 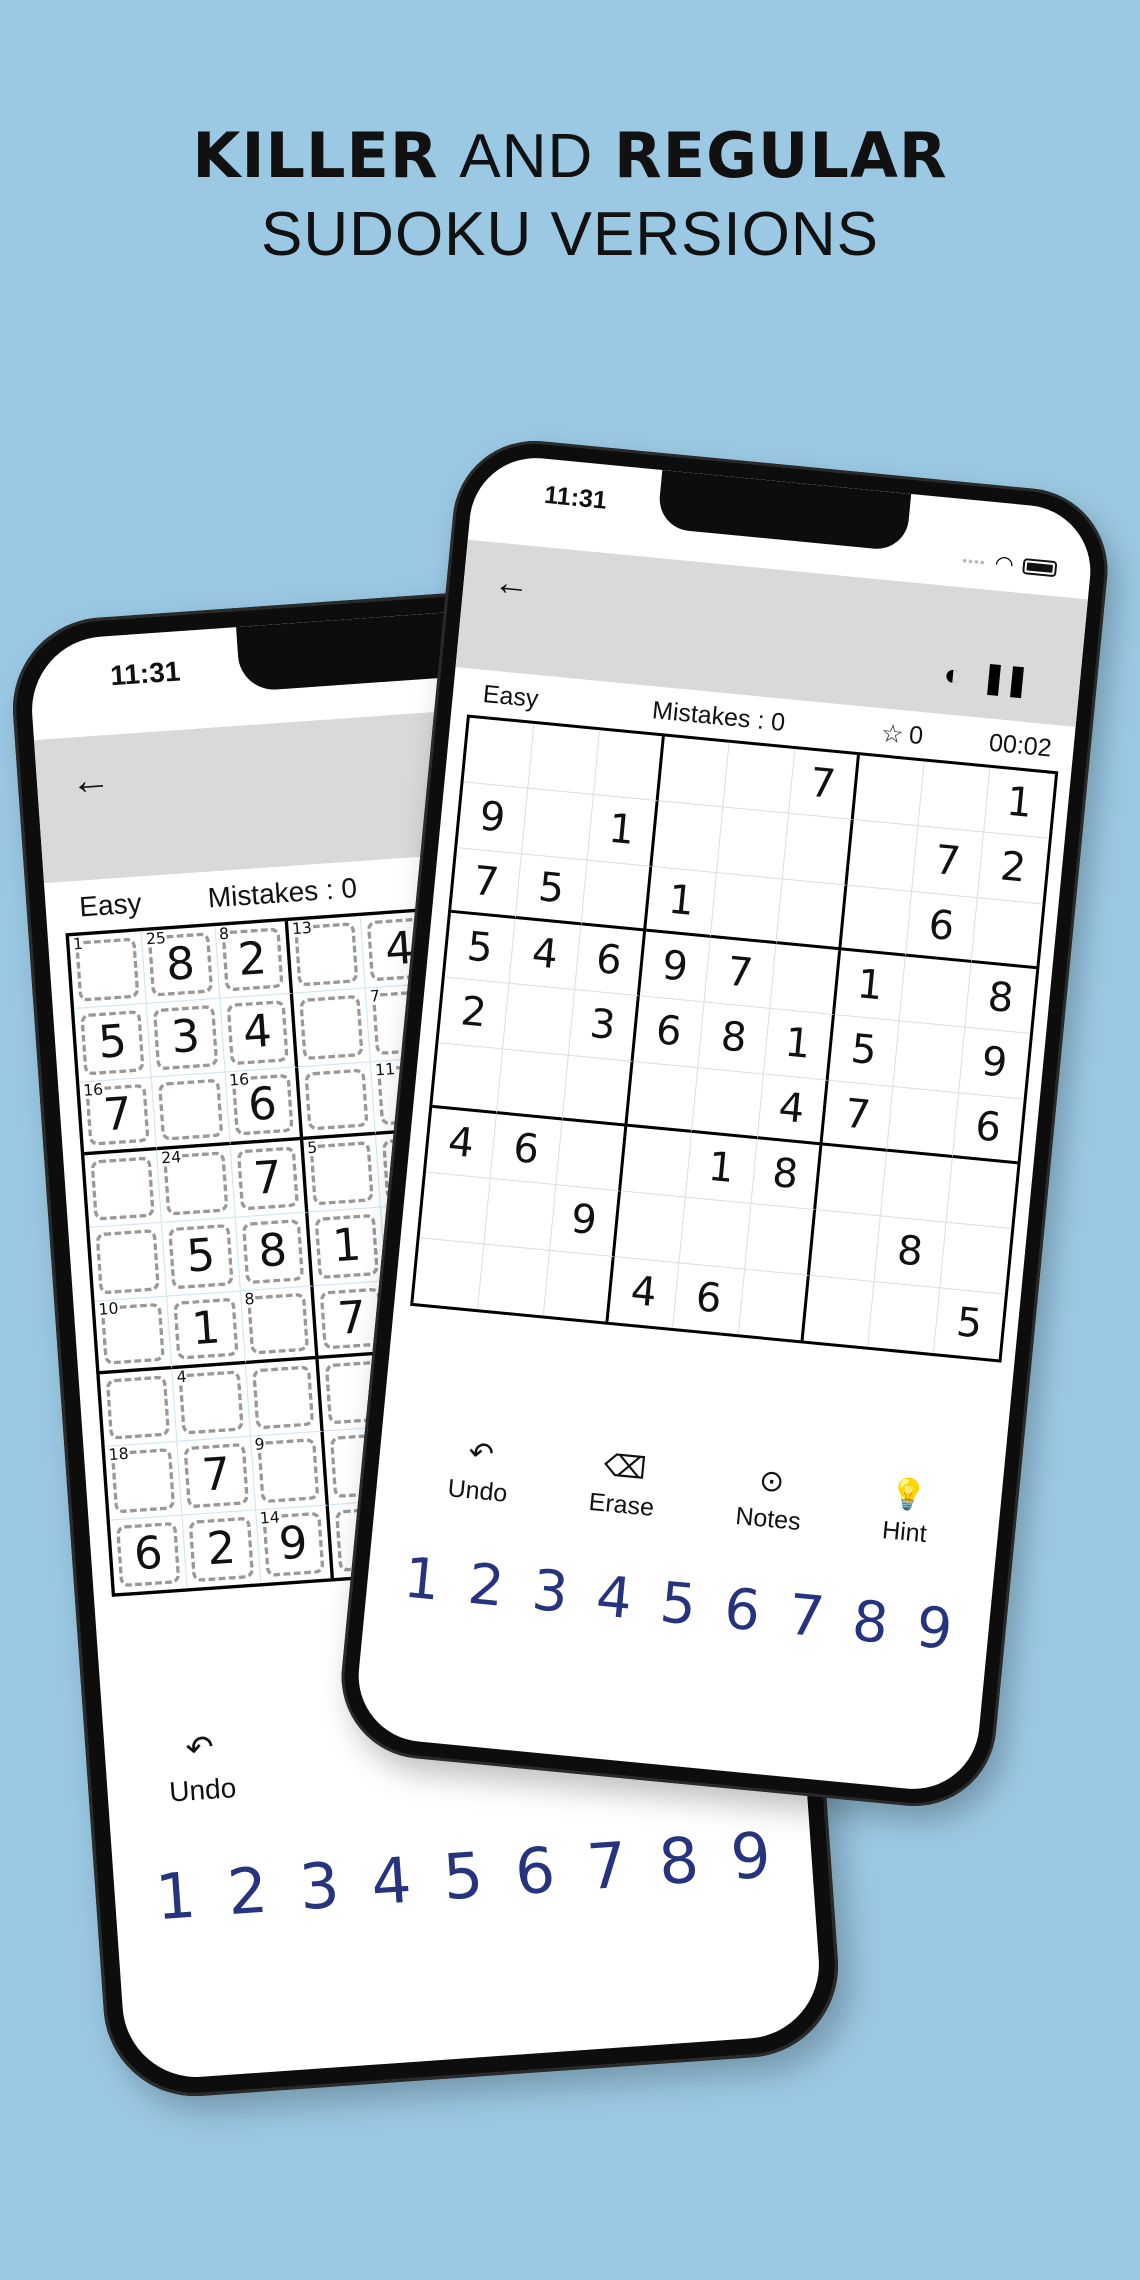 What do you see at coordinates (486, 1586) in the screenshot?
I see `number-button-2: 2` at bounding box center [486, 1586].